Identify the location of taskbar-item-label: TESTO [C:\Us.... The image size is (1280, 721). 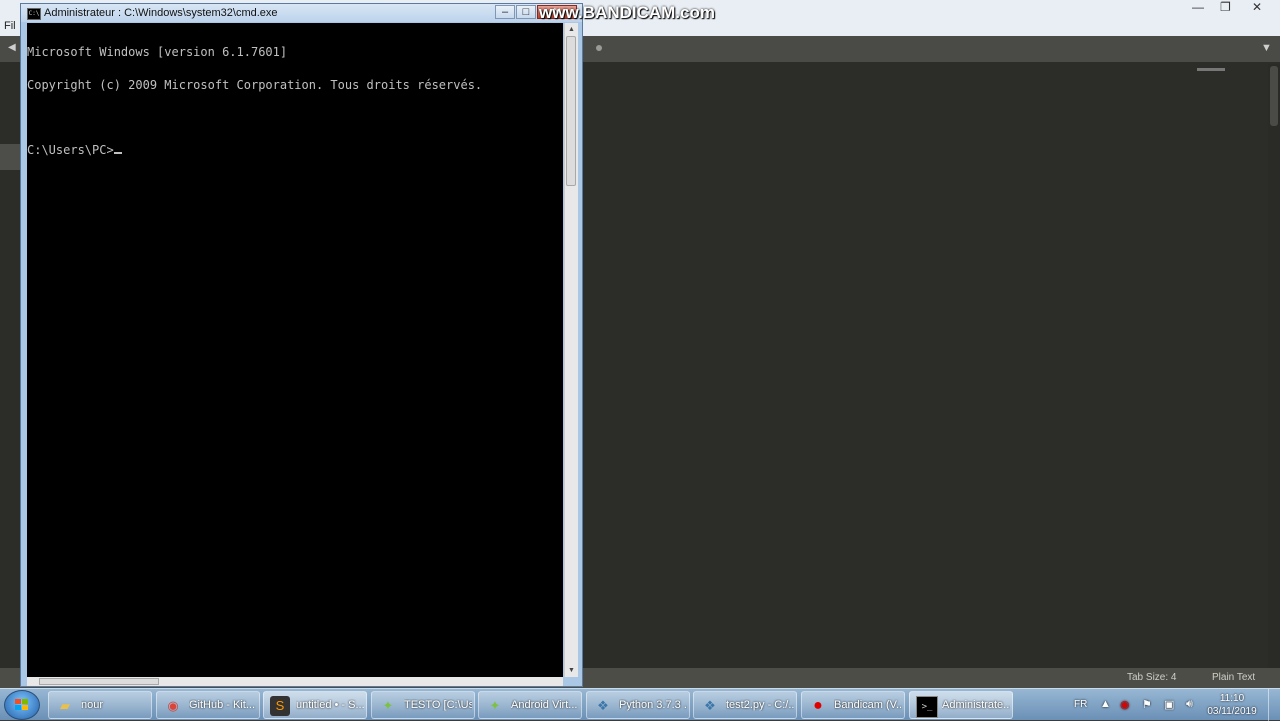
(438, 705).